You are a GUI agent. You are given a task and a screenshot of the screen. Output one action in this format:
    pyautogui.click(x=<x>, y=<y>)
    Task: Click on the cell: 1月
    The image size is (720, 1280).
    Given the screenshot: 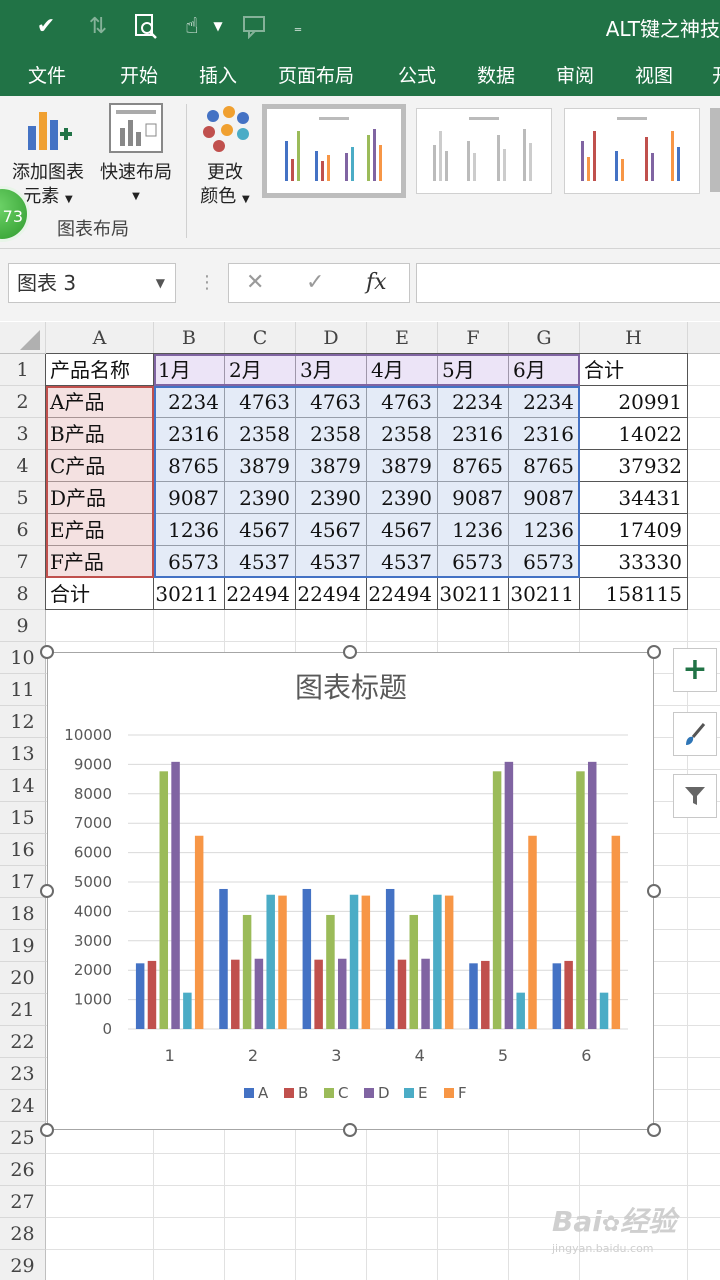 What is the action you would take?
    pyautogui.click(x=189, y=370)
    